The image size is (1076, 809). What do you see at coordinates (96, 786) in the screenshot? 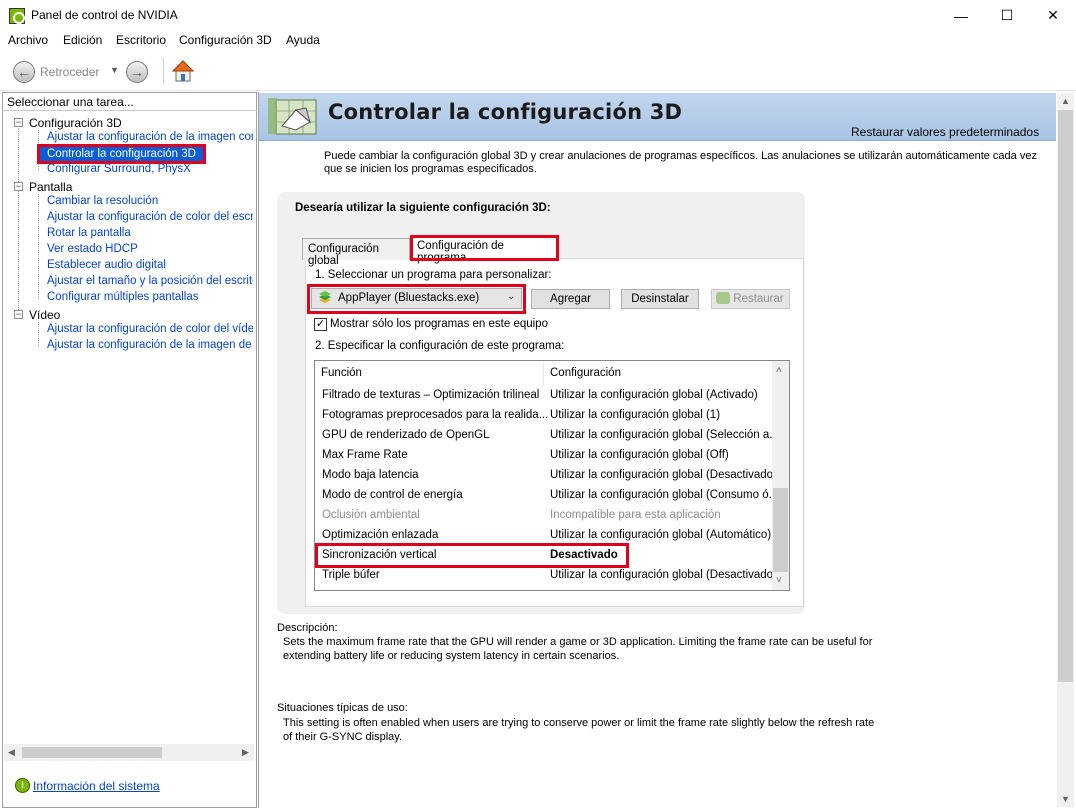
I see `system-info-link: Información del sistema` at bounding box center [96, 786].